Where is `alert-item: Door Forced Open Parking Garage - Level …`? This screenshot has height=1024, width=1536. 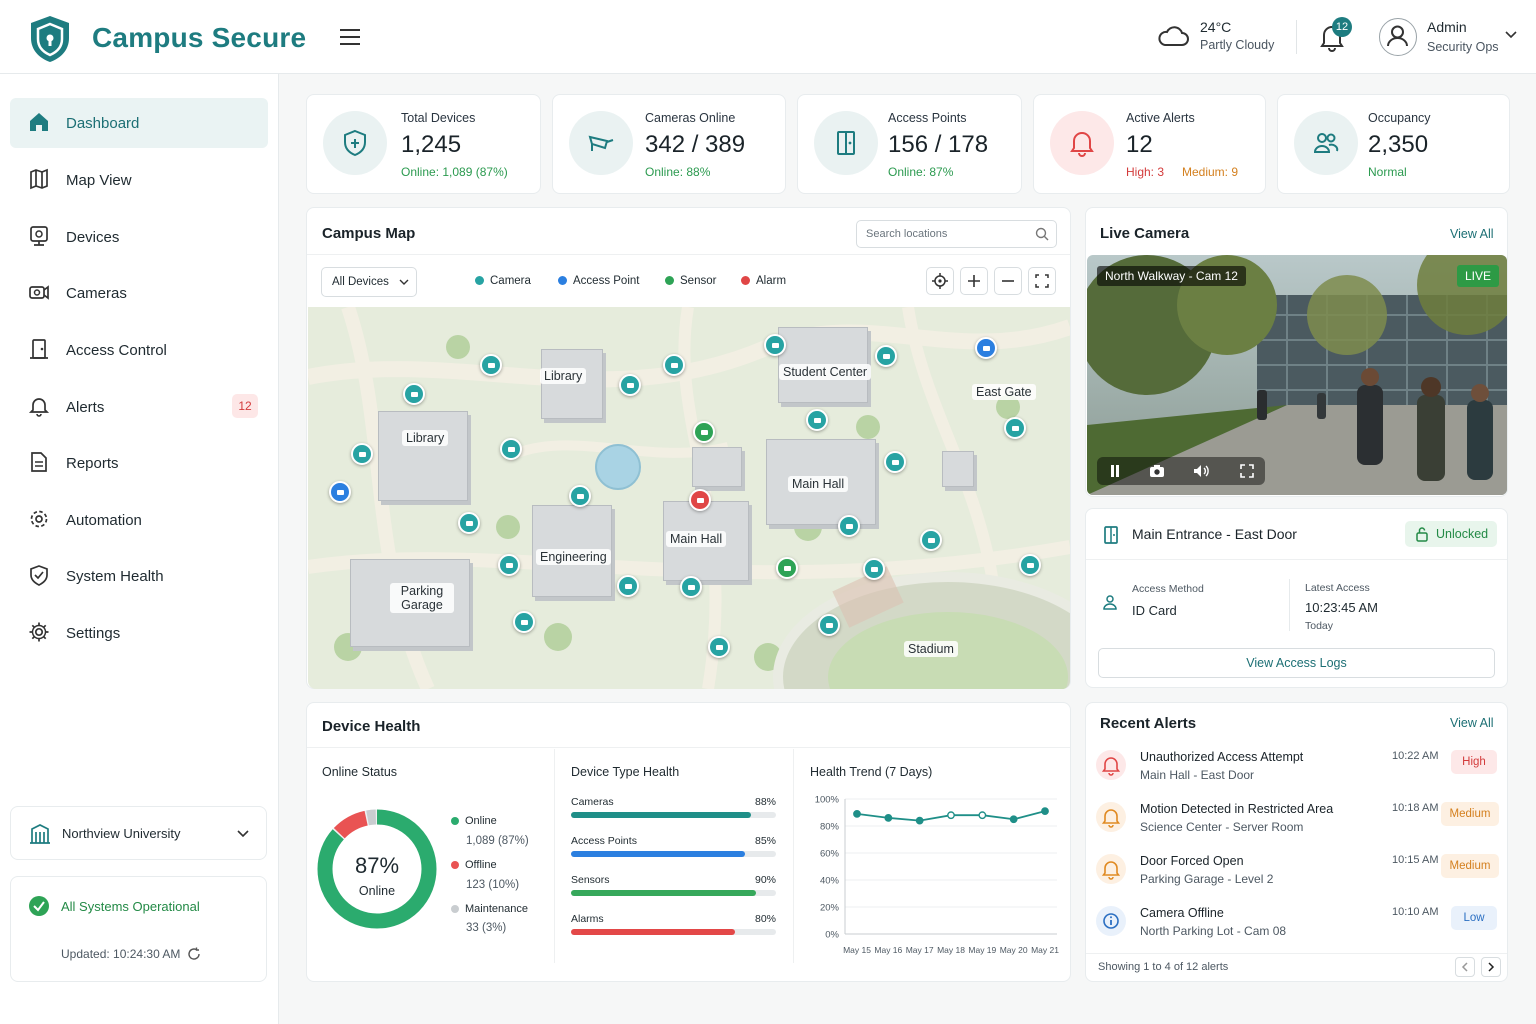 alert-item: Door Forced Open Parking Garage - Level … is located at coordinates (1298, 876).